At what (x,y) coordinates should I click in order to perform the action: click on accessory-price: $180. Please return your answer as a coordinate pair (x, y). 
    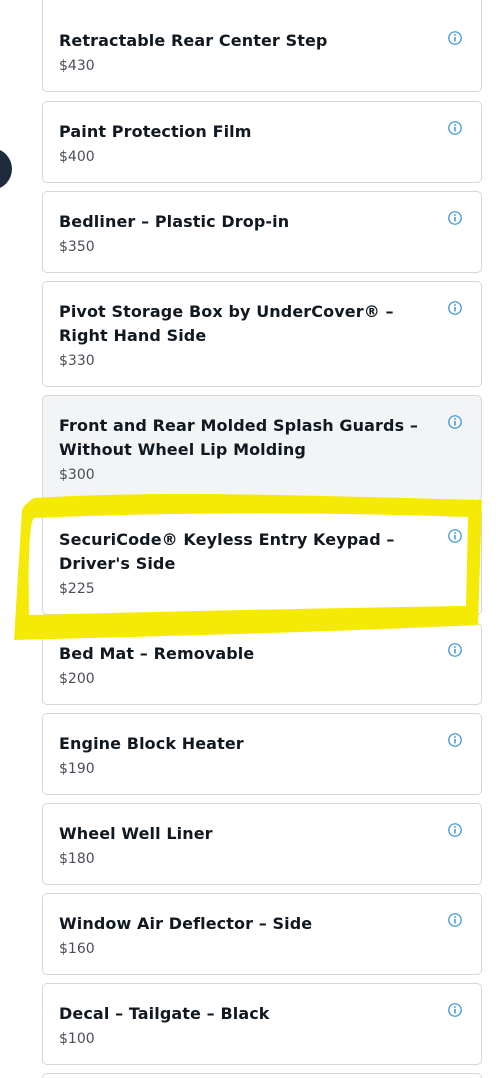
    Looking at the image, I should click on (77, 859).